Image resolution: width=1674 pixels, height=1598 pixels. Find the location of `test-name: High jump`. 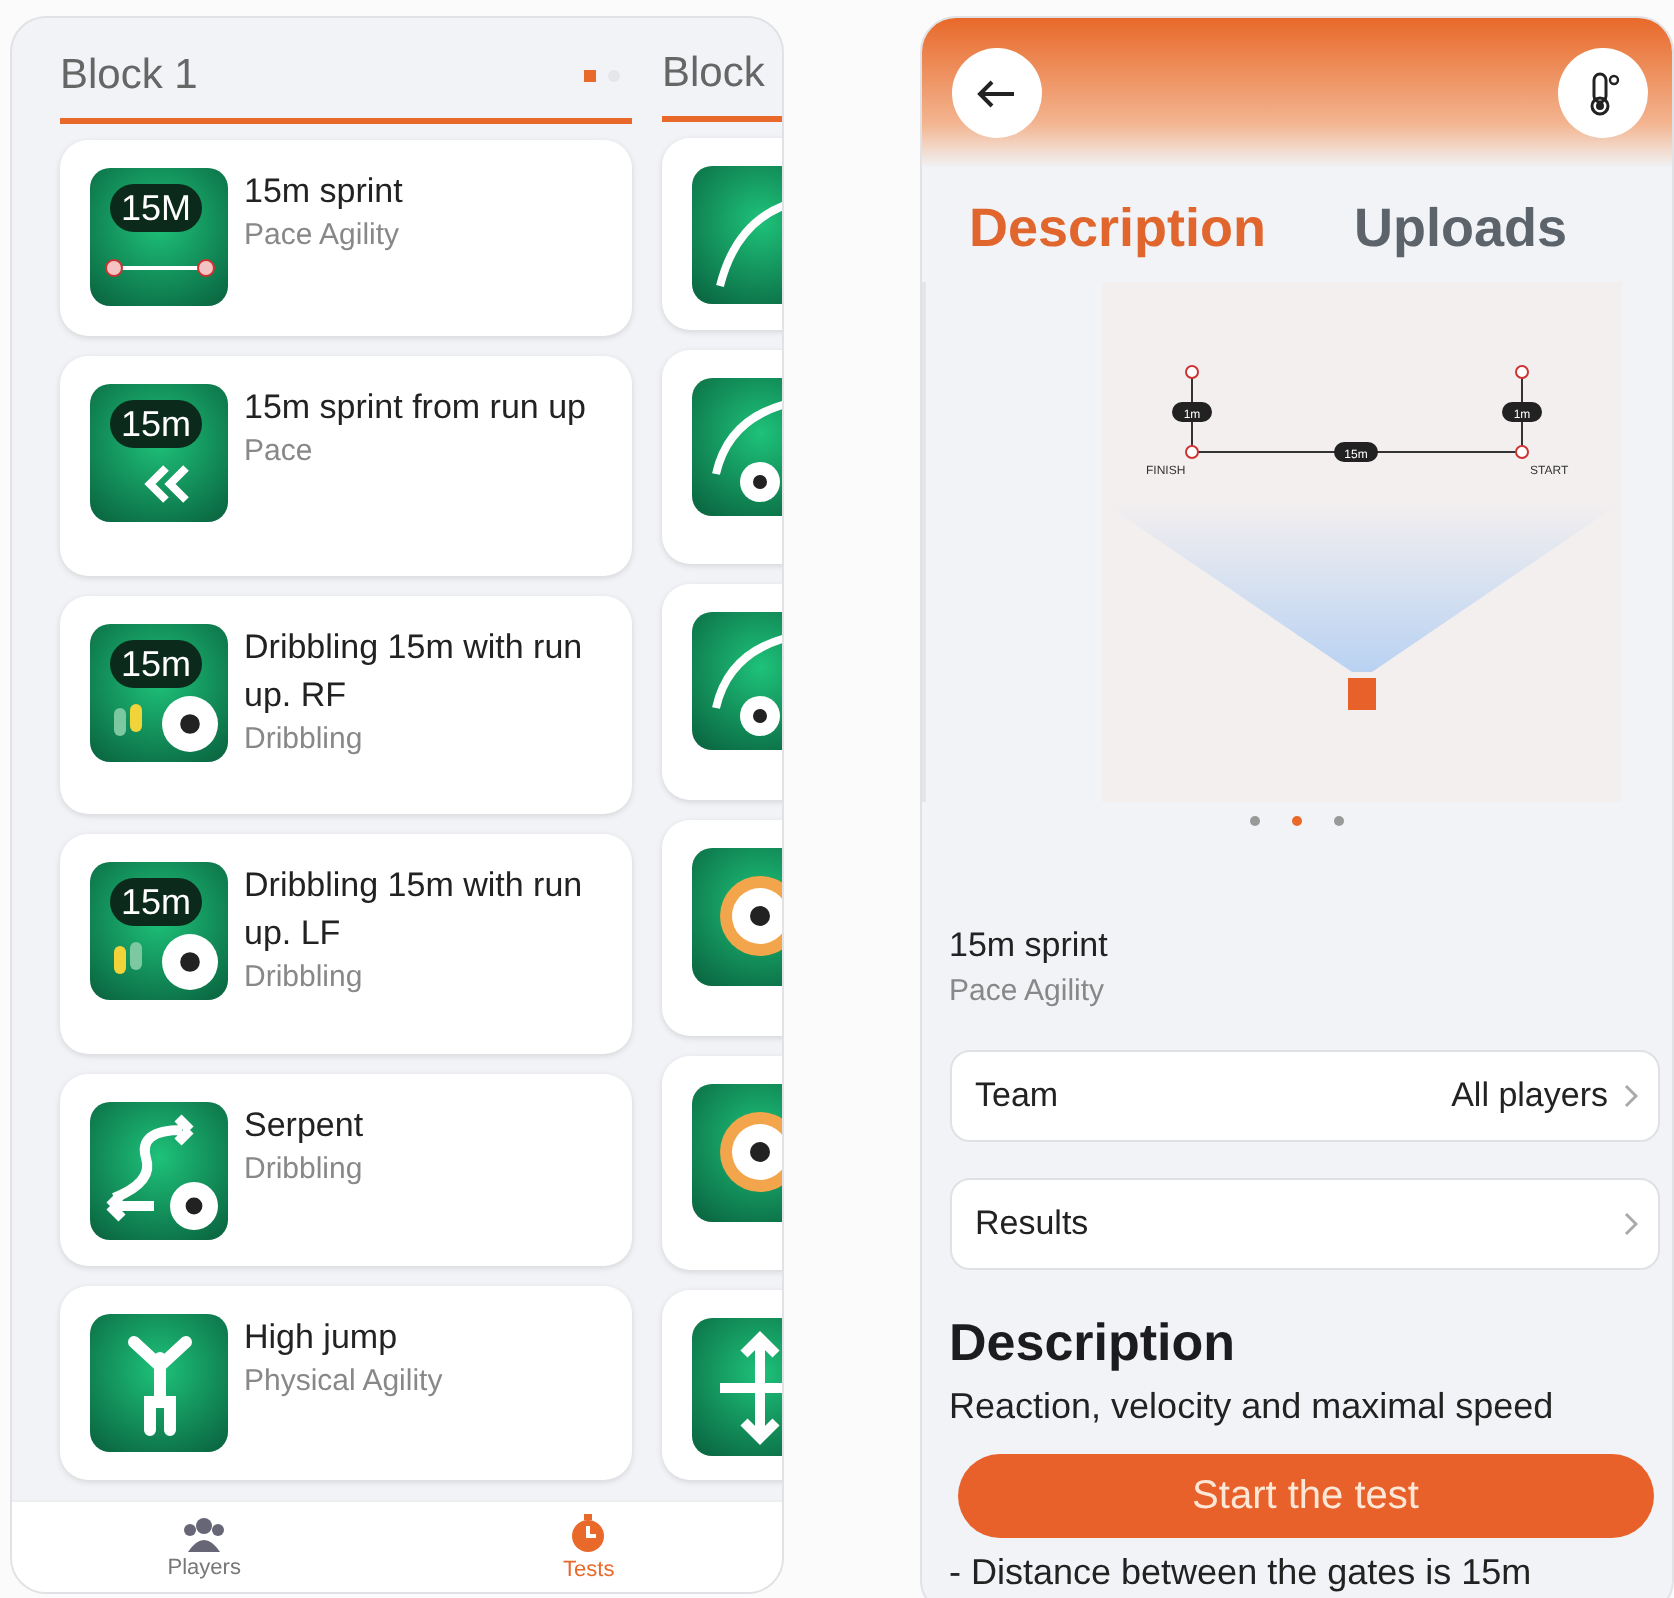

test-name: High jump is located at coordinates (322, 1338).